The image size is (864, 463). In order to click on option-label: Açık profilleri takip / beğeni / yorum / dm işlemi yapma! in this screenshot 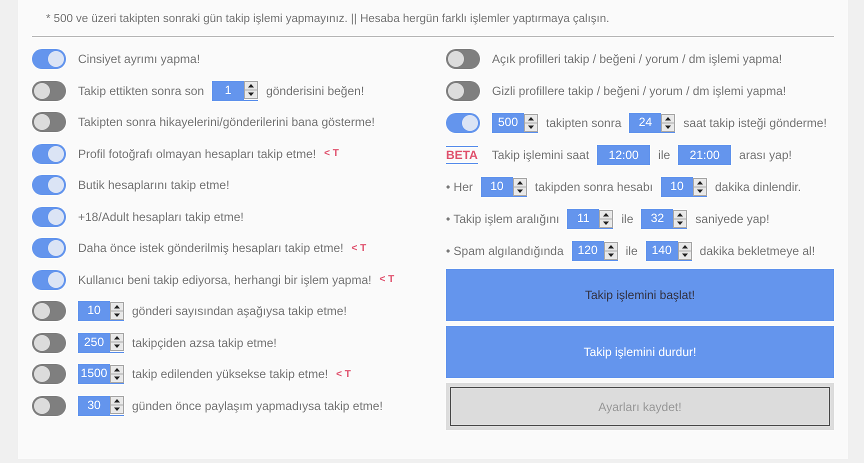, I will do `click(637, 59)`.